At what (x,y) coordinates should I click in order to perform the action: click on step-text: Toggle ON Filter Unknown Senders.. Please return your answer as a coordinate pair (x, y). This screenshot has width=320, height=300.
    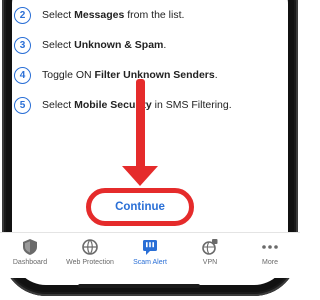
    Looking at the image, I should click on (130, 75).